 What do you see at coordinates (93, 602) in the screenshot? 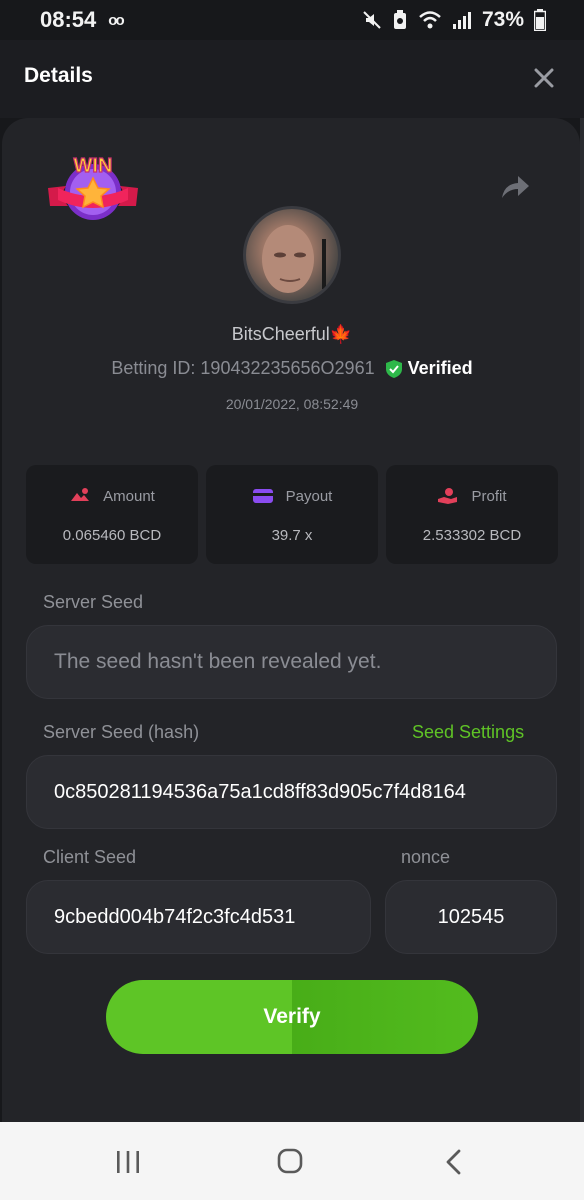
I see `server-seed-label: Server Seed` at bounding box center [93, 602].